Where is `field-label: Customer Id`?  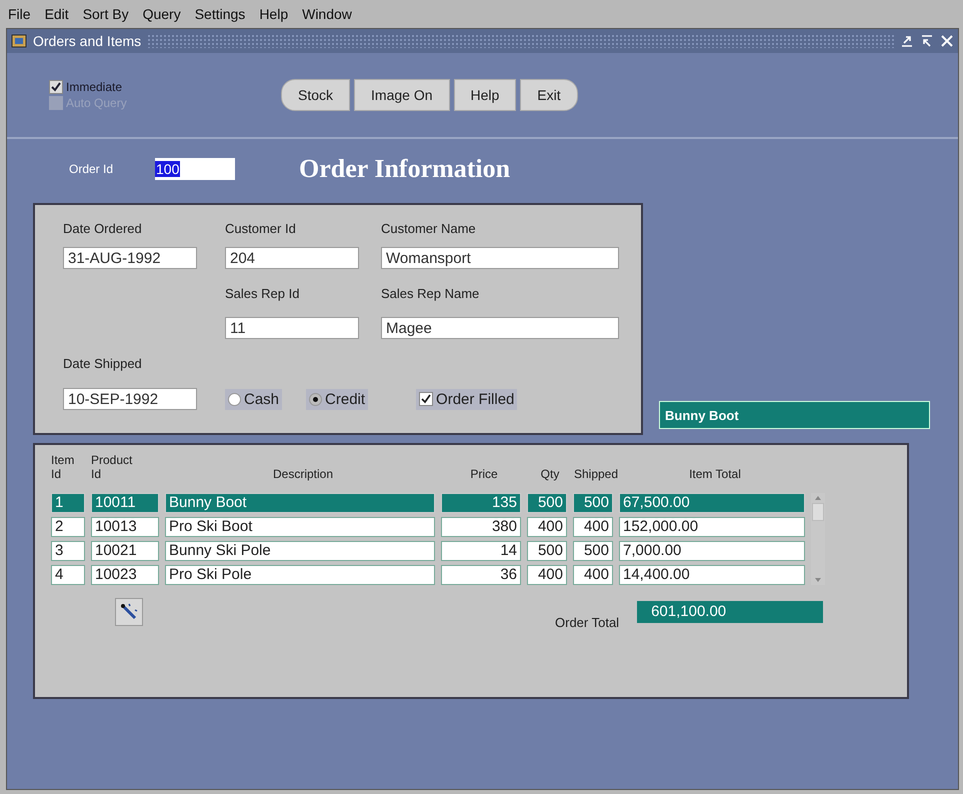 field-label: Customer Id is located at coordinates (261, 228).